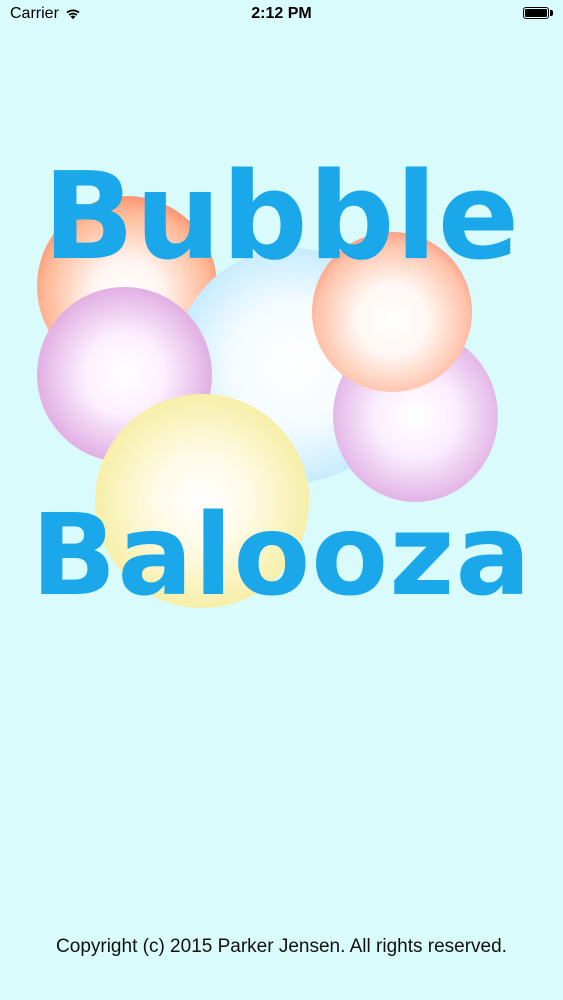  I want to click on logo-title-line-2: Balooza, so click(281, 556).